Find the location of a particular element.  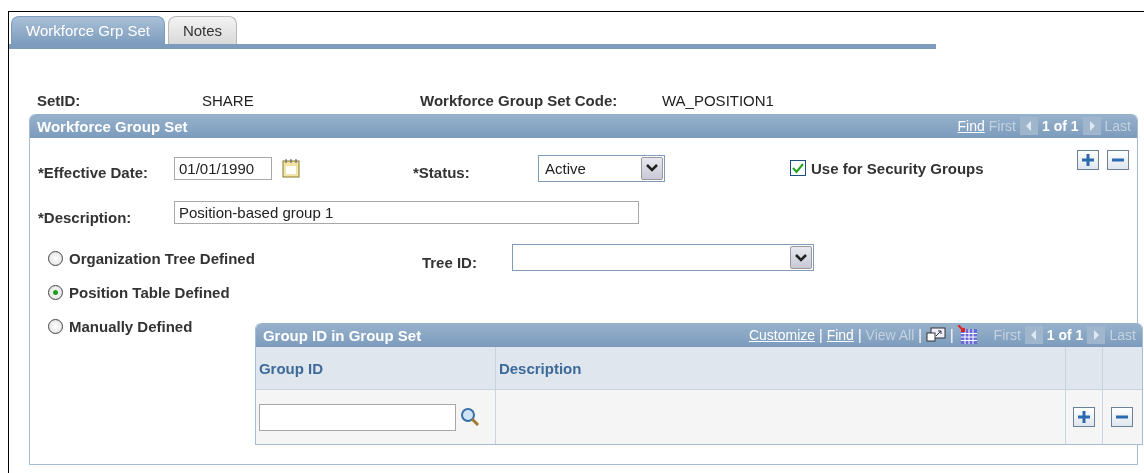

tab: Notes is located at coordinates (202, 30).